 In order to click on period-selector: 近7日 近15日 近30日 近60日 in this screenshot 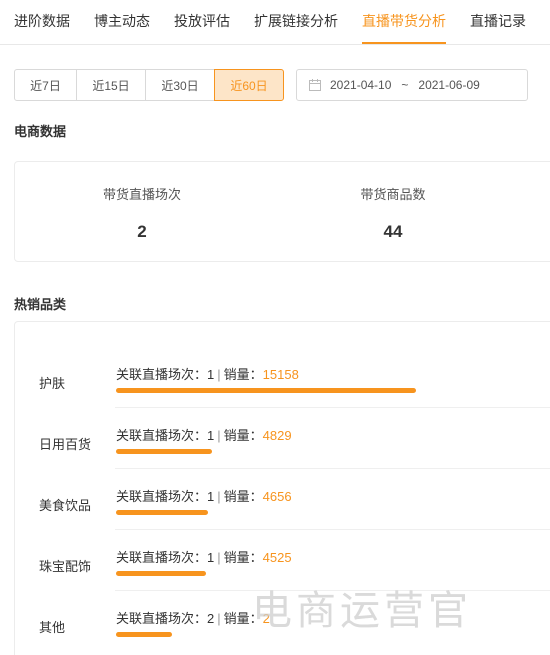, I will do `click(149, 85)`.